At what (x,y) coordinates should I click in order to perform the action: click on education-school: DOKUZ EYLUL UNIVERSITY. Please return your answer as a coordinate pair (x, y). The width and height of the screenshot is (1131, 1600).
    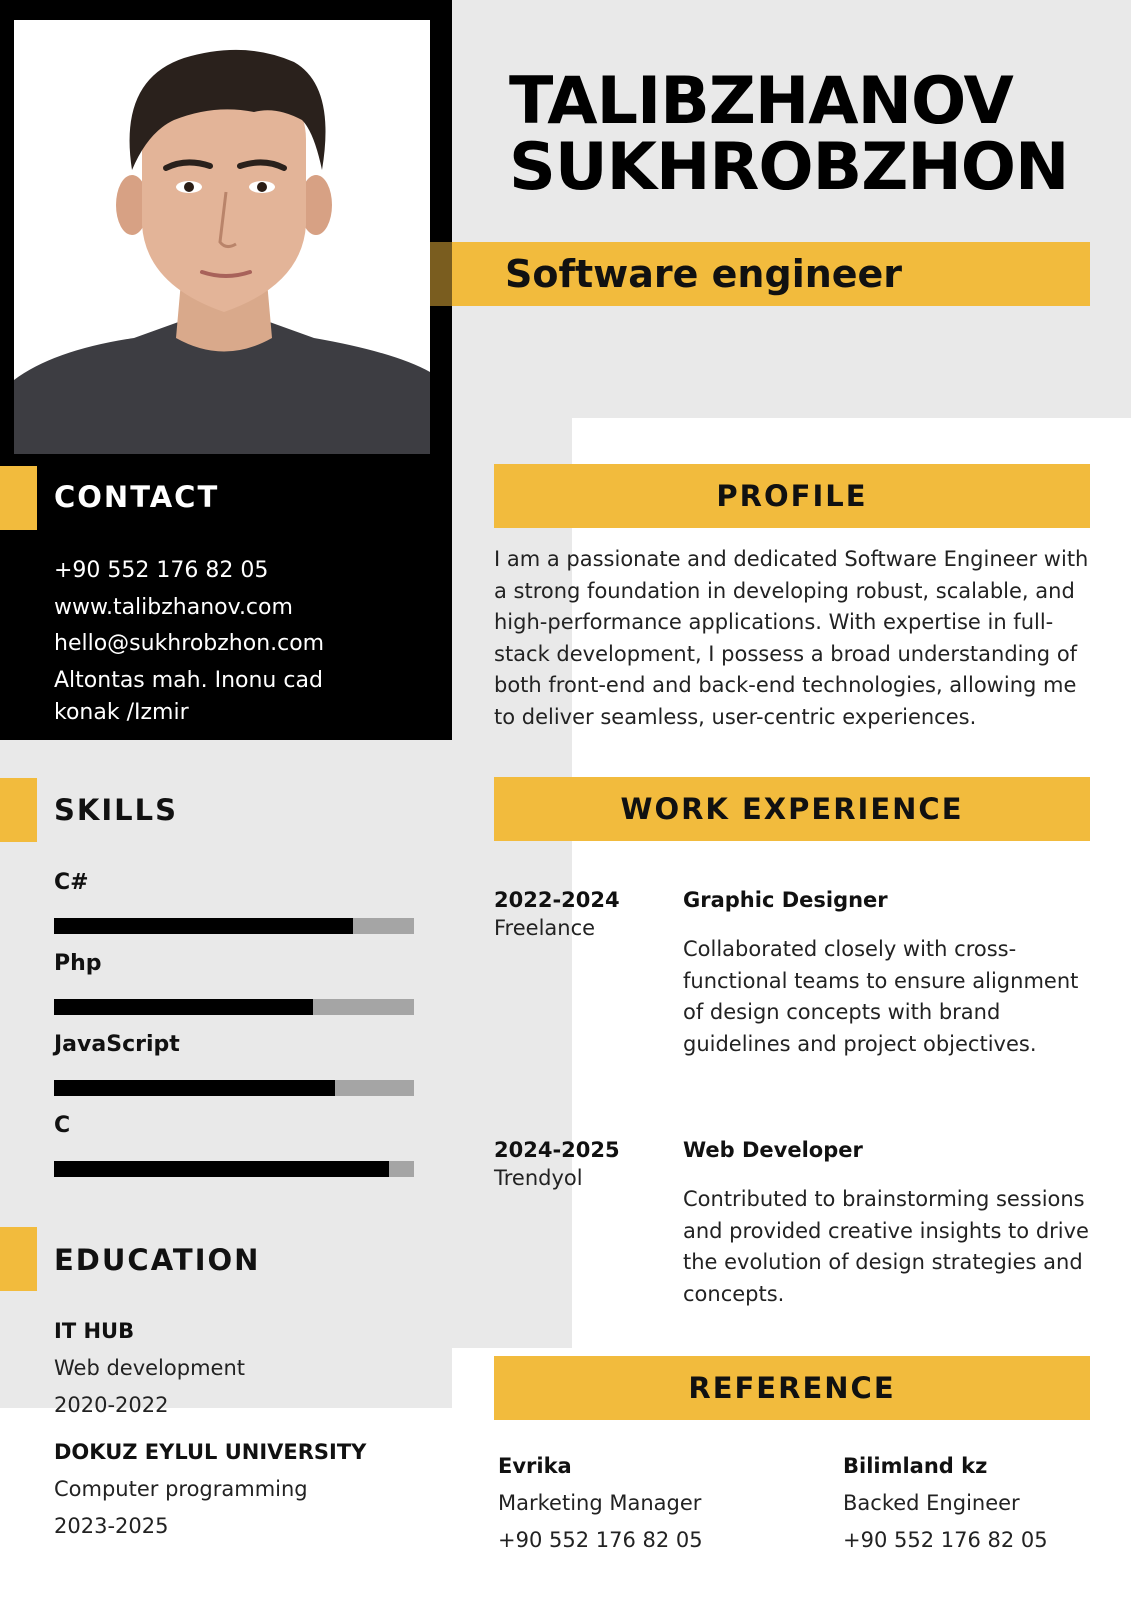
    Looking at the image, I should click on (210, 1452).